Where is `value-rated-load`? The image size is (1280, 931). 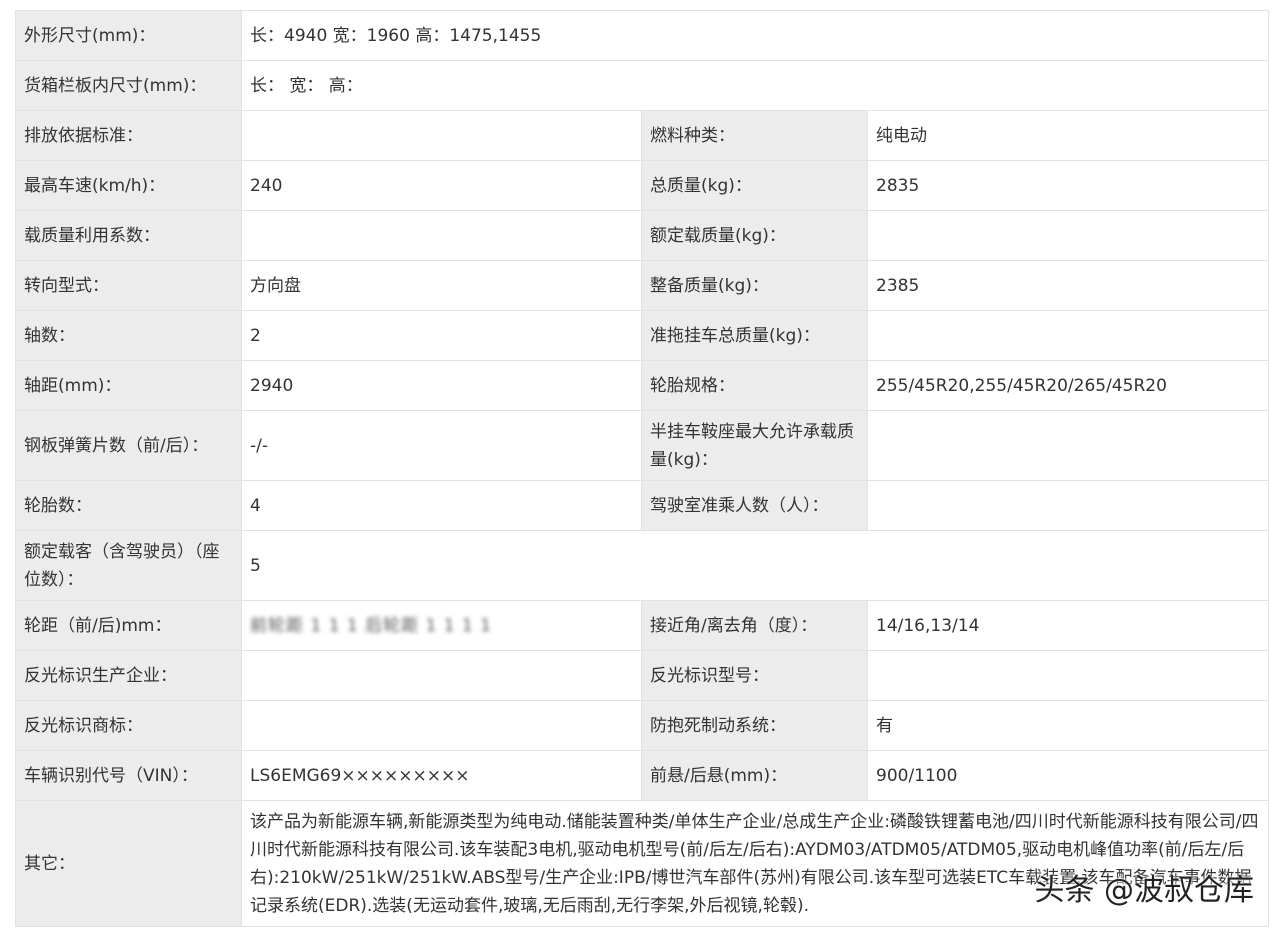 value-rated-load is located at coordinates (1068, 235).